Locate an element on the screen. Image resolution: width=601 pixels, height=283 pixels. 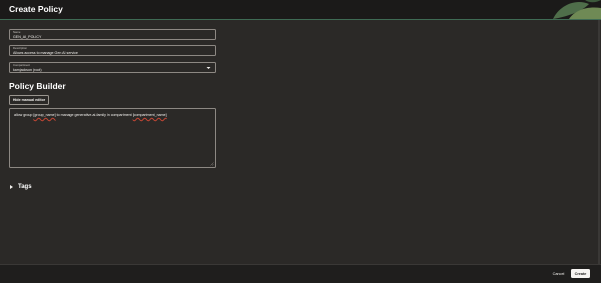
header-leaf-decoration is located at coordinates (577, 9).